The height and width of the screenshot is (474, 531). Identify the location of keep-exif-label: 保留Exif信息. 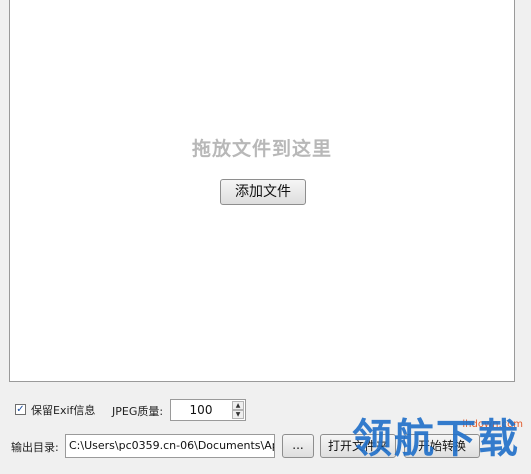
(63, 410).